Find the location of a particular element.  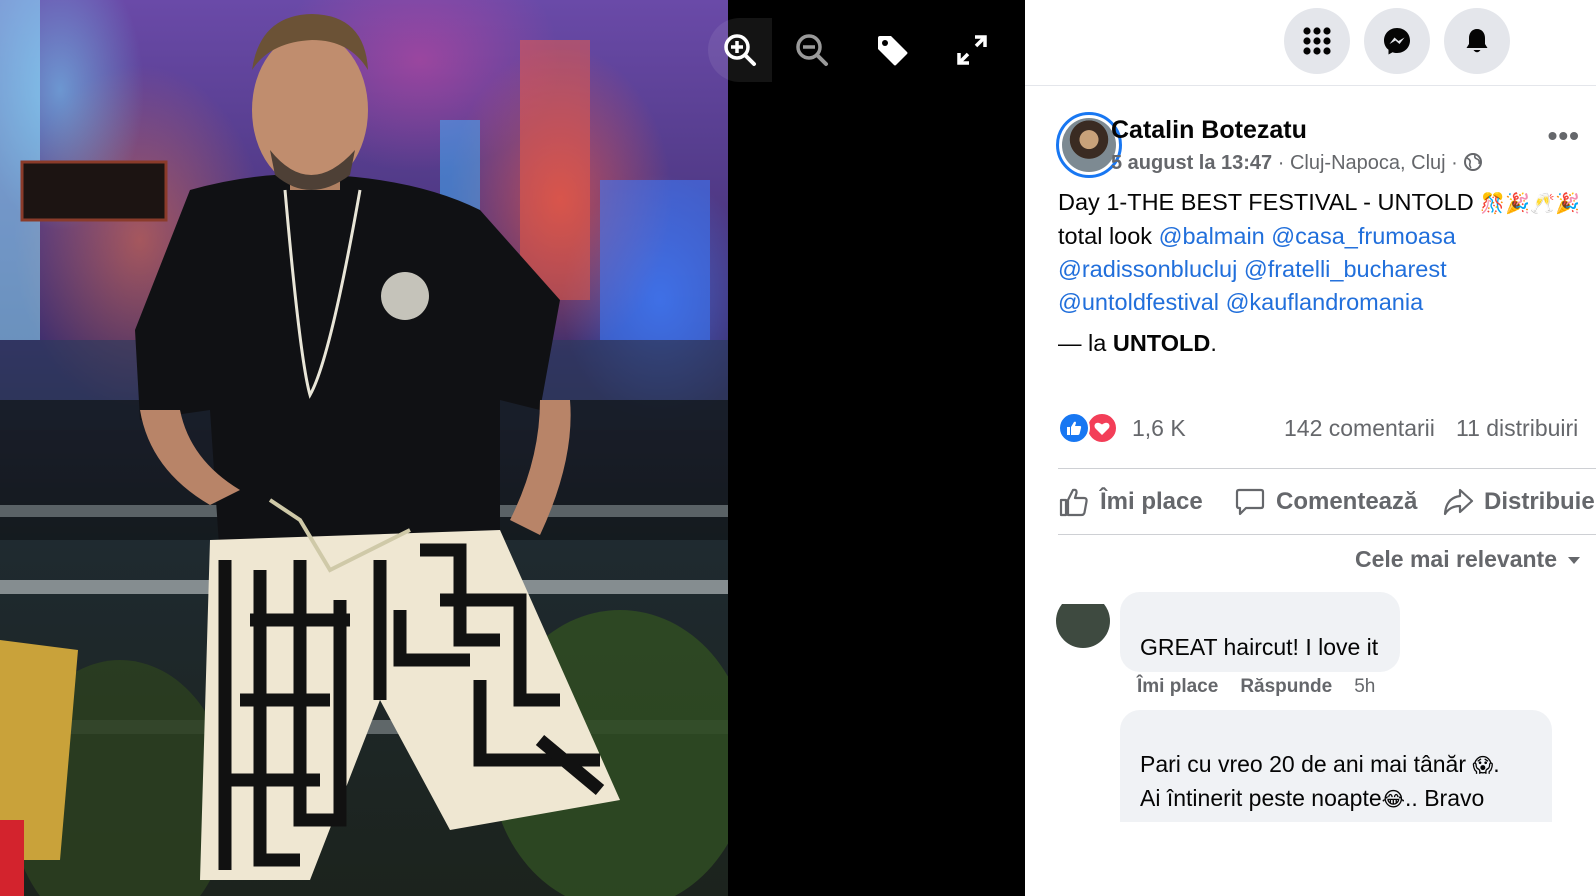

photo-toolbar is located at coordinates (860, 50).